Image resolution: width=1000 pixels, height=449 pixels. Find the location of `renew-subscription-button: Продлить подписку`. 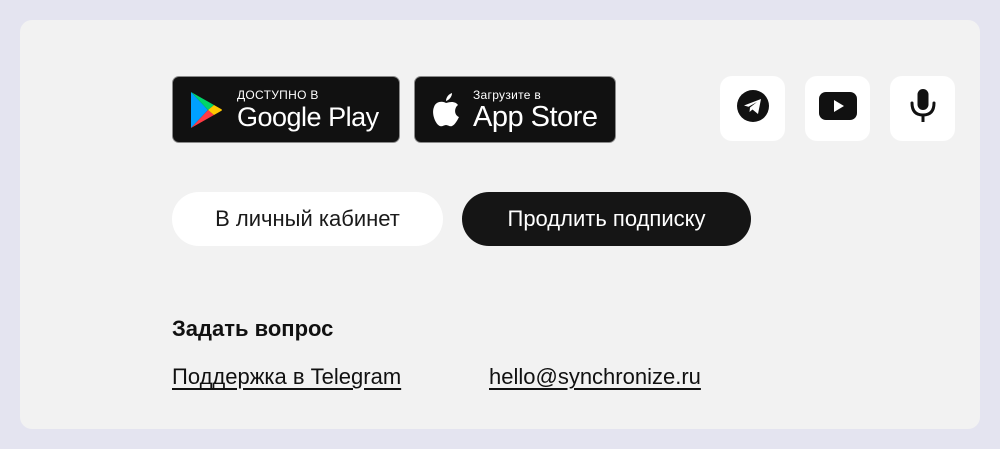

renew-subscription-button: Продлить подписку is located at coordinates (606, 219).